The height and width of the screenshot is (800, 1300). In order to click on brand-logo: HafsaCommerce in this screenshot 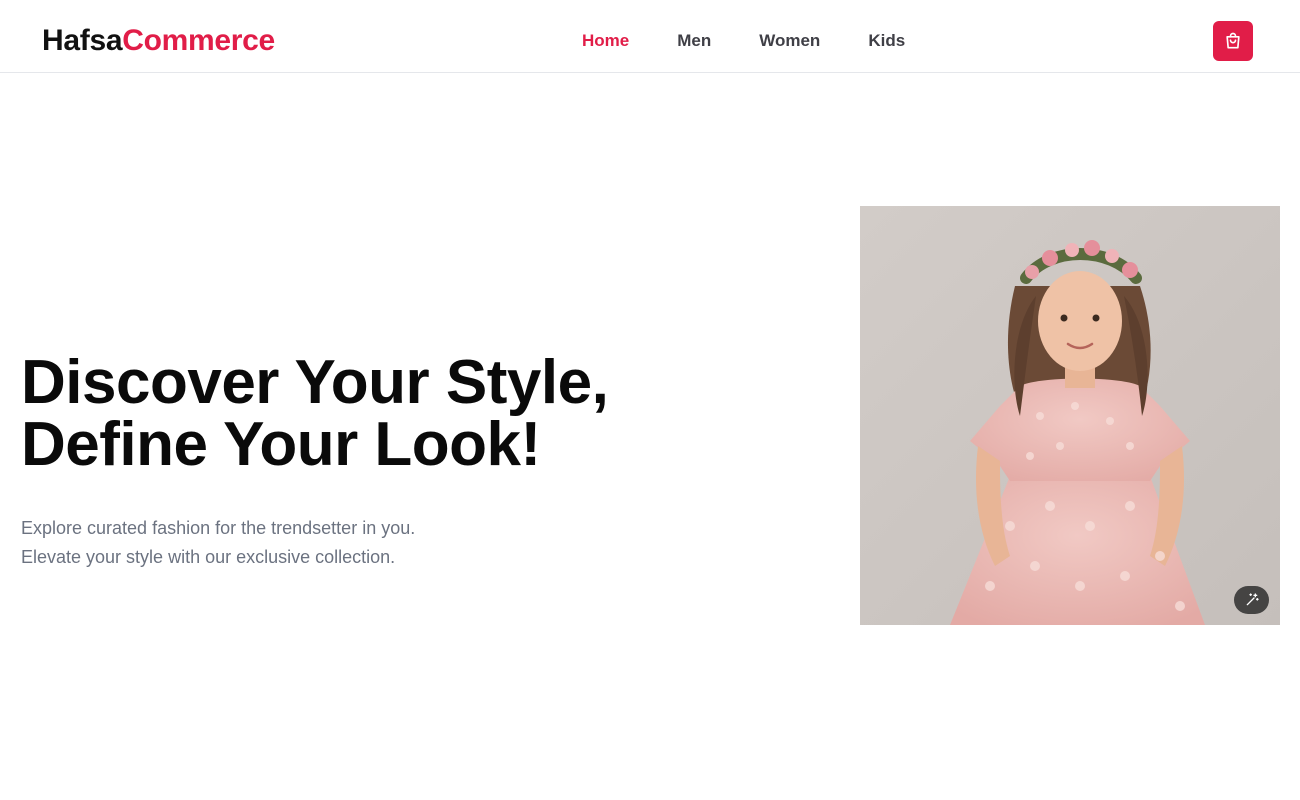, I will do `click(158, 41)`.